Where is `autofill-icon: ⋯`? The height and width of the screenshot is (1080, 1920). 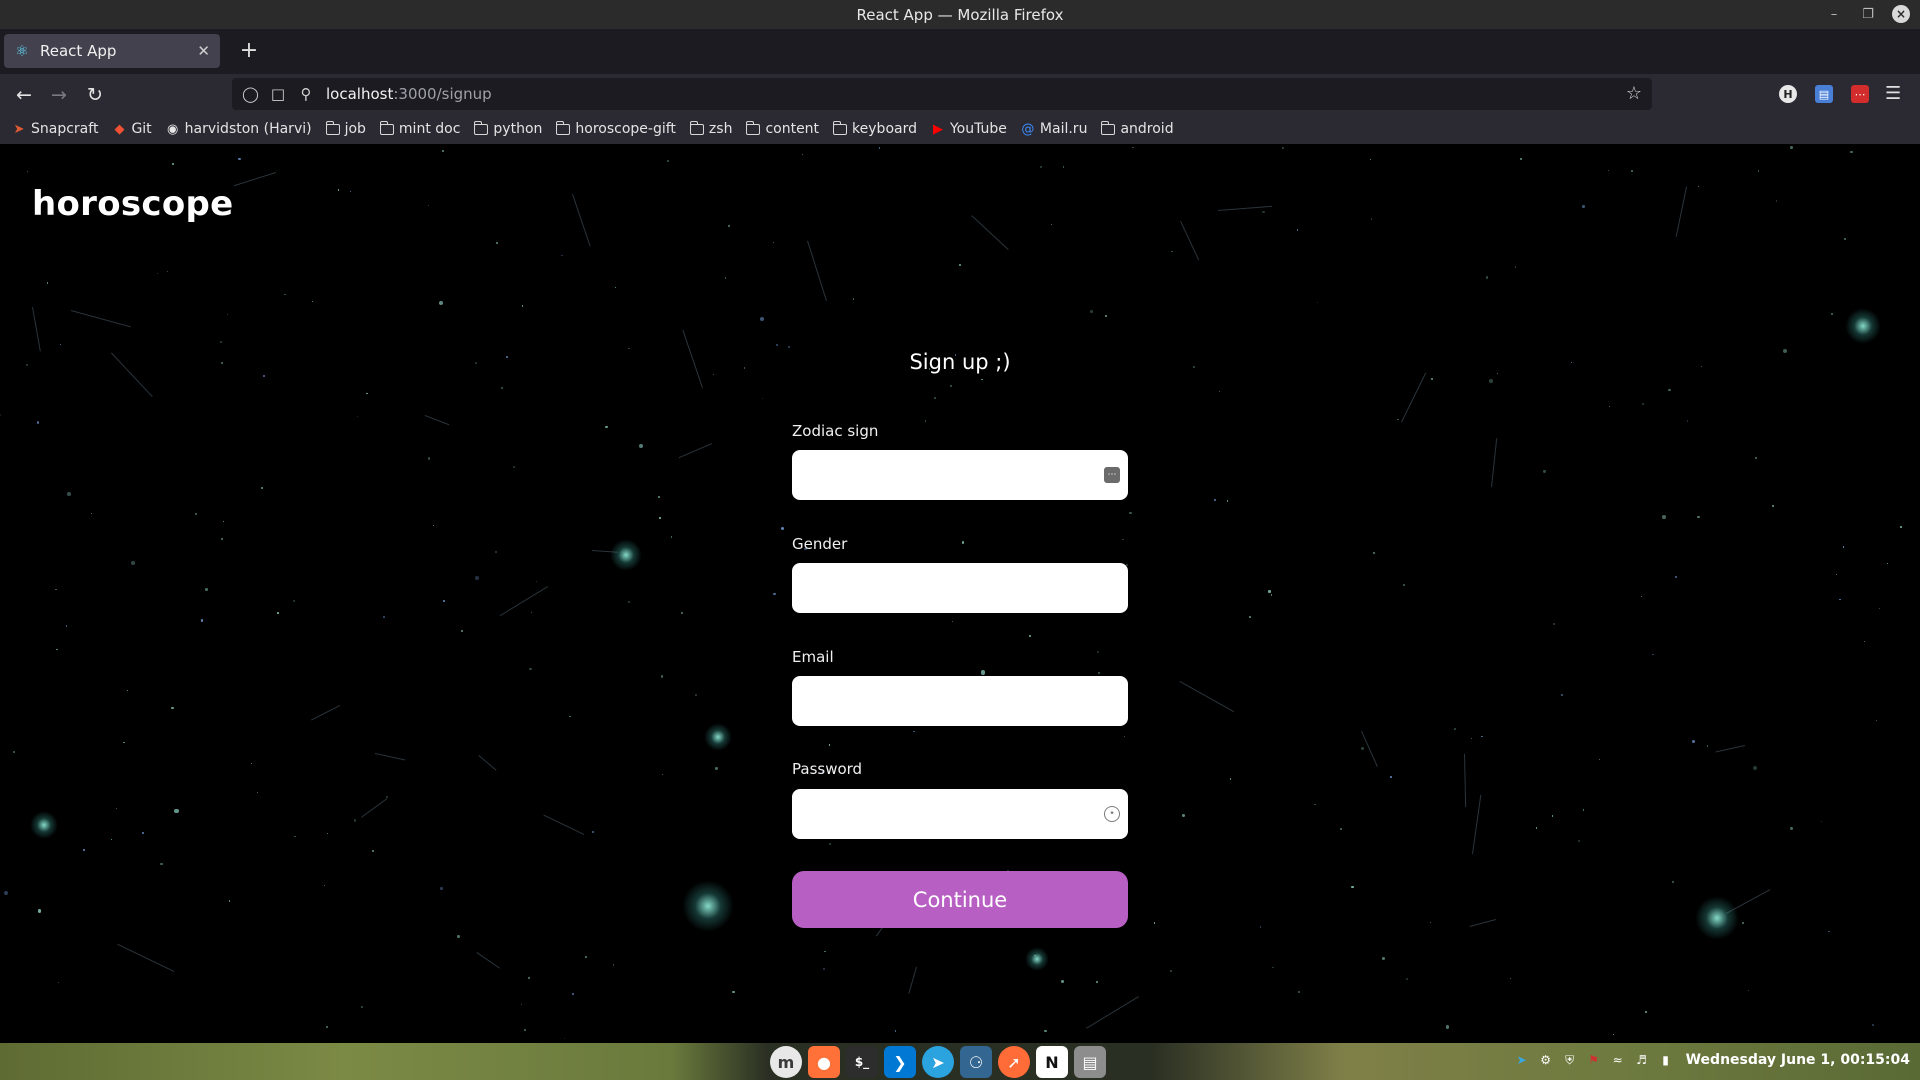
autofill-icon: ⋯ is located at coordinates (1112, 475).